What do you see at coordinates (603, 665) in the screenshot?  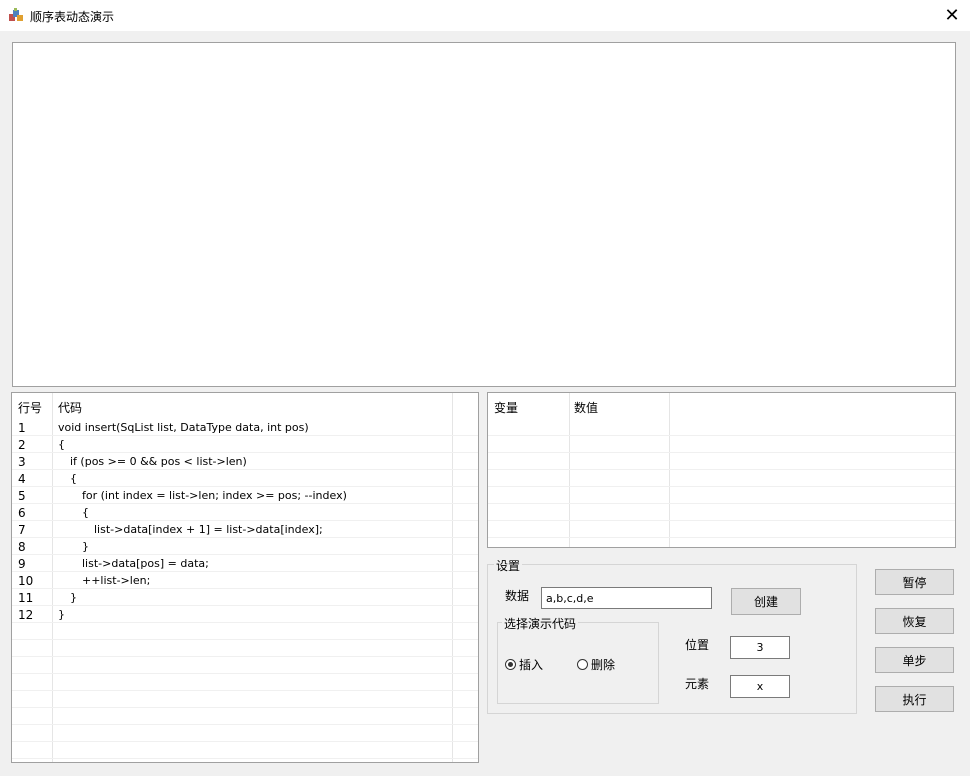 I see `delete-radio-label: 删除` at bounding box center [603, 665].